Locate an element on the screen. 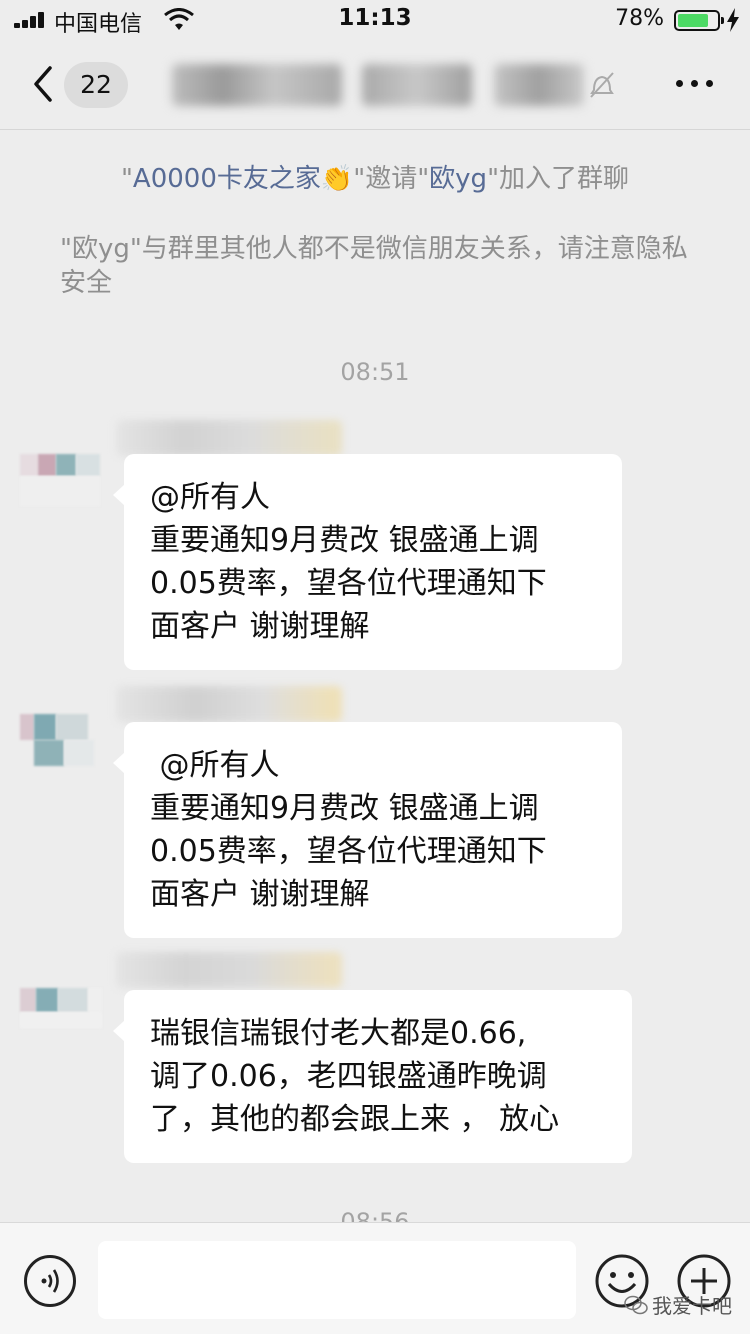 This screenshot has height=1334, width=750. wechat-icon is located at coordinates (636, 1304).